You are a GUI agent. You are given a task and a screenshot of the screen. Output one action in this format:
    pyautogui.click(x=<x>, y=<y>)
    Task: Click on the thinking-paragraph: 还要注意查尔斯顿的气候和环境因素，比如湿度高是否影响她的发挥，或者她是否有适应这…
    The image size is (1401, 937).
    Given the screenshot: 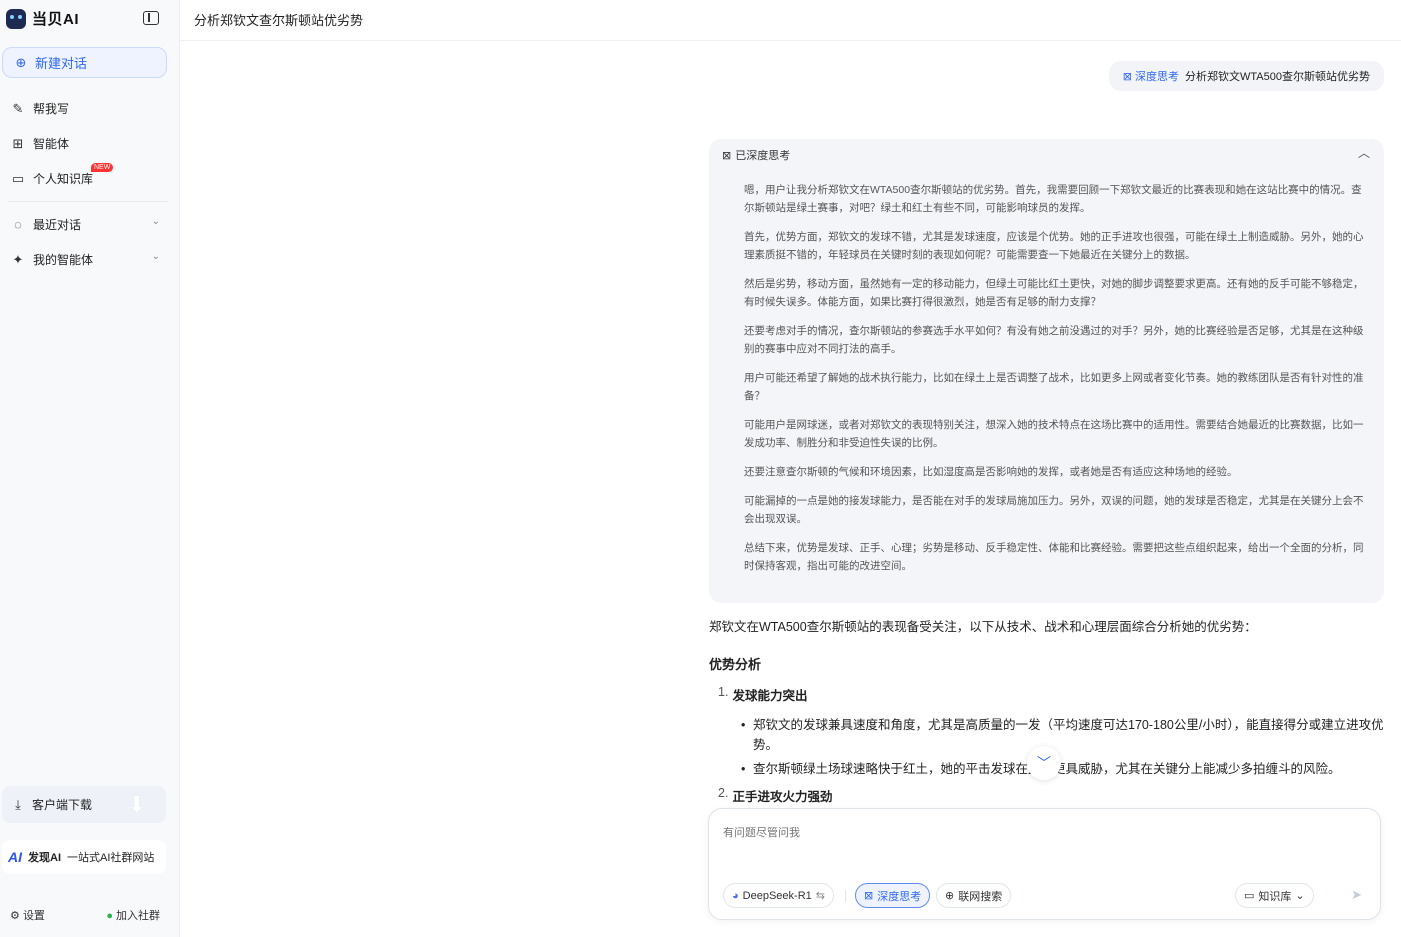 What is the action you would take?
    pyautogui.click(x=991, y=472)
    